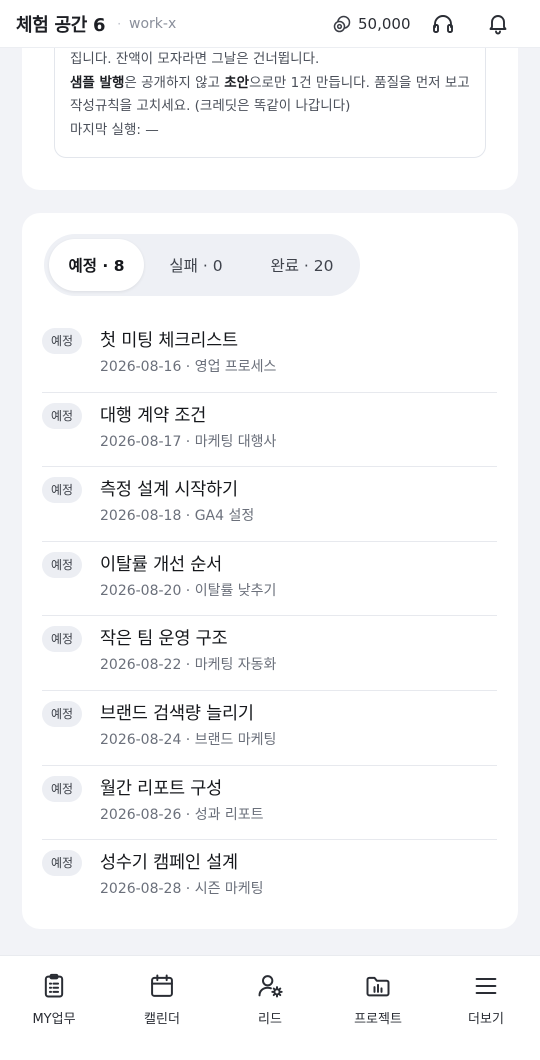  What do you see at coordinates (270, 986) in the screenshot?
I see `user-gear-icon` at bounding box center [270, 986].